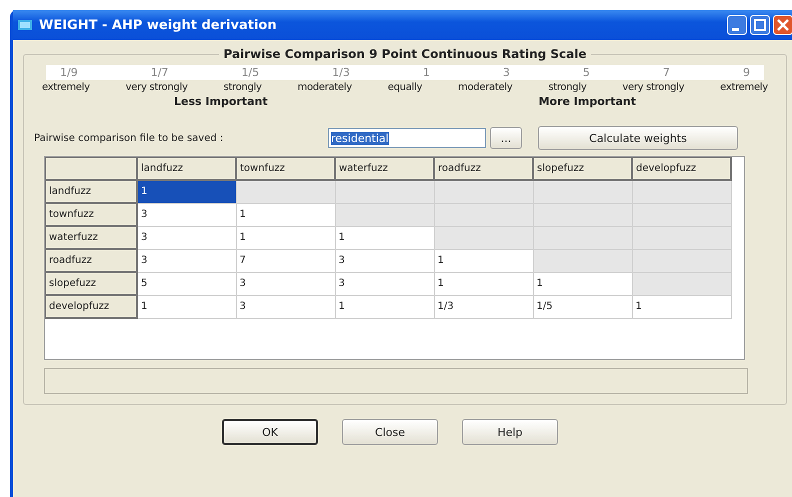  What do you see at coordinates (158, 25) in the screenshot?
I see `window-title: WEIGHT - AHP weight derivation` at bounding box center [158, 25].